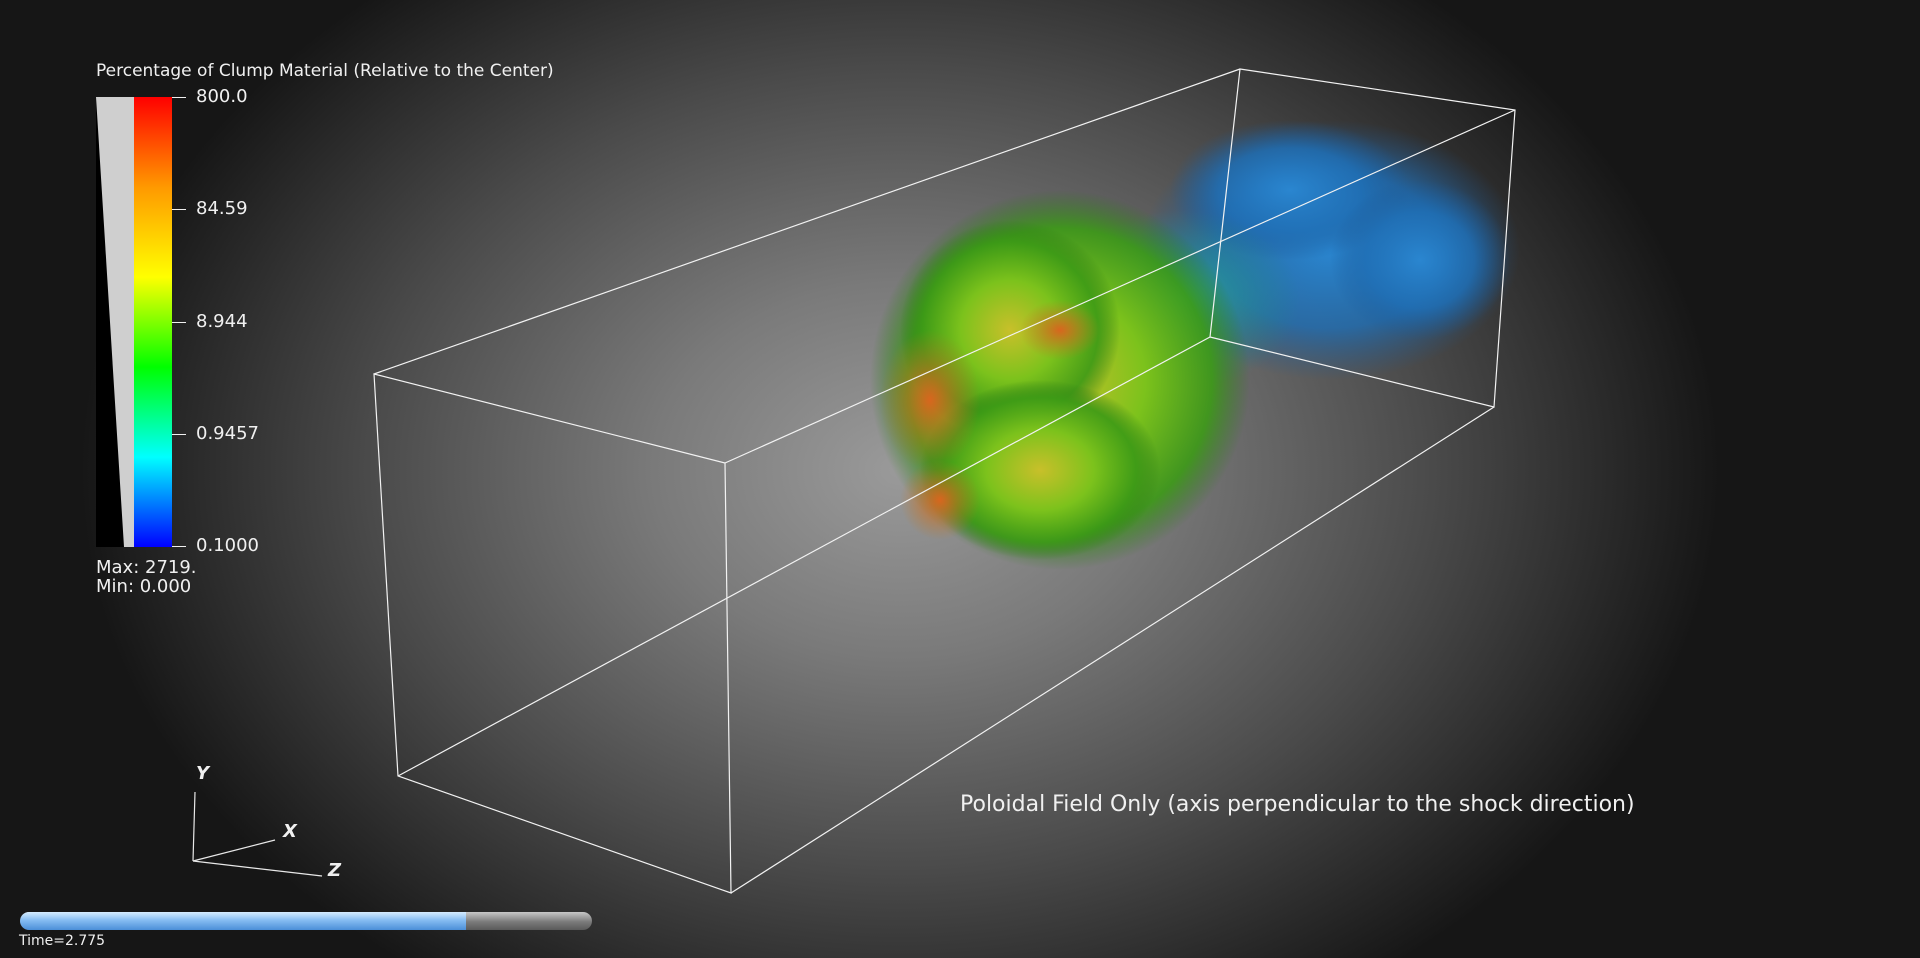 This screenshot has width=1920, height=958. Describe the element at coordinates (222, 96) in the screenshot. I see `legend-tick-label: 800.0` at that location.